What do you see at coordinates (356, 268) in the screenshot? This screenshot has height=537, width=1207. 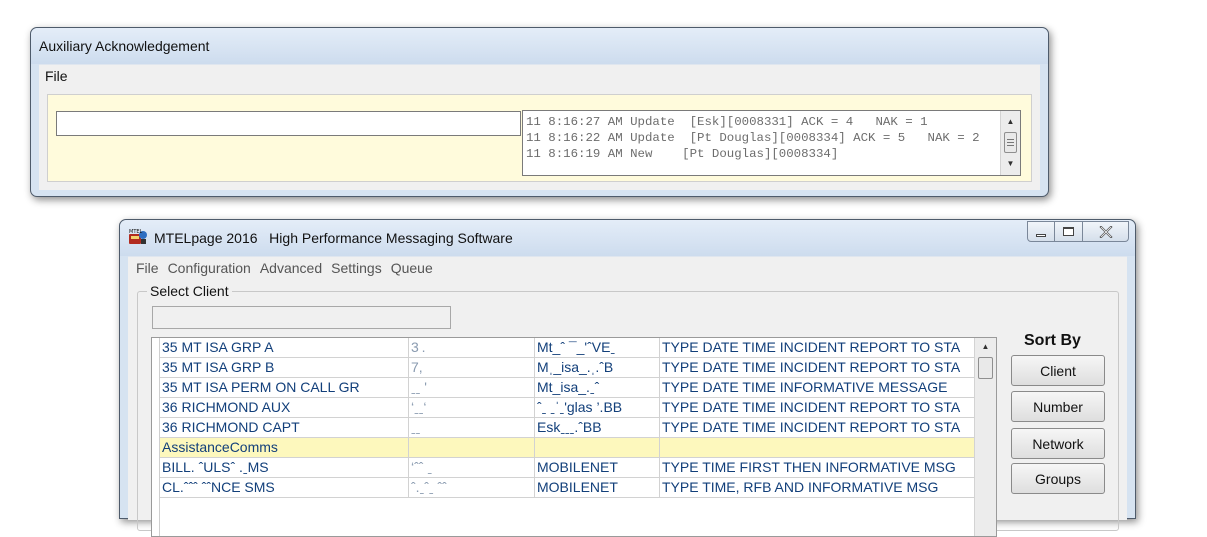 I see `menu-settings: Settings` at bounding box center [356, 268].